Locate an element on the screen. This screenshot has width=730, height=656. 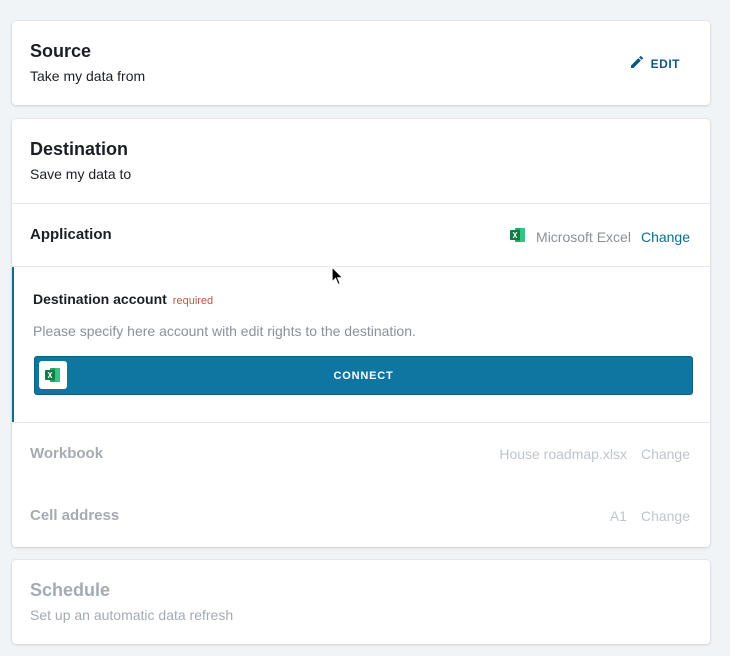
workbook-value-group: House roadmap.xlsx Change is located at coordinates (594, 454).